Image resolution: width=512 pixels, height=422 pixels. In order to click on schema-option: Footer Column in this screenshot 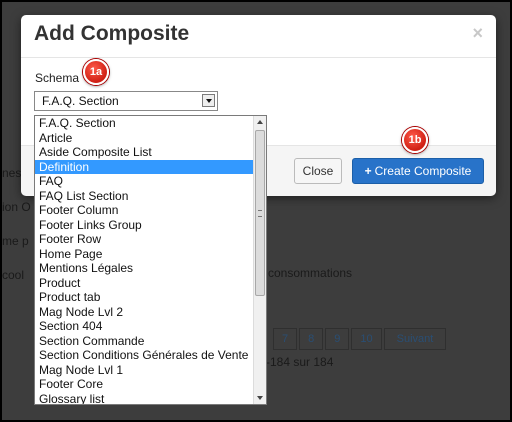, I will do `click(145, 210)`.